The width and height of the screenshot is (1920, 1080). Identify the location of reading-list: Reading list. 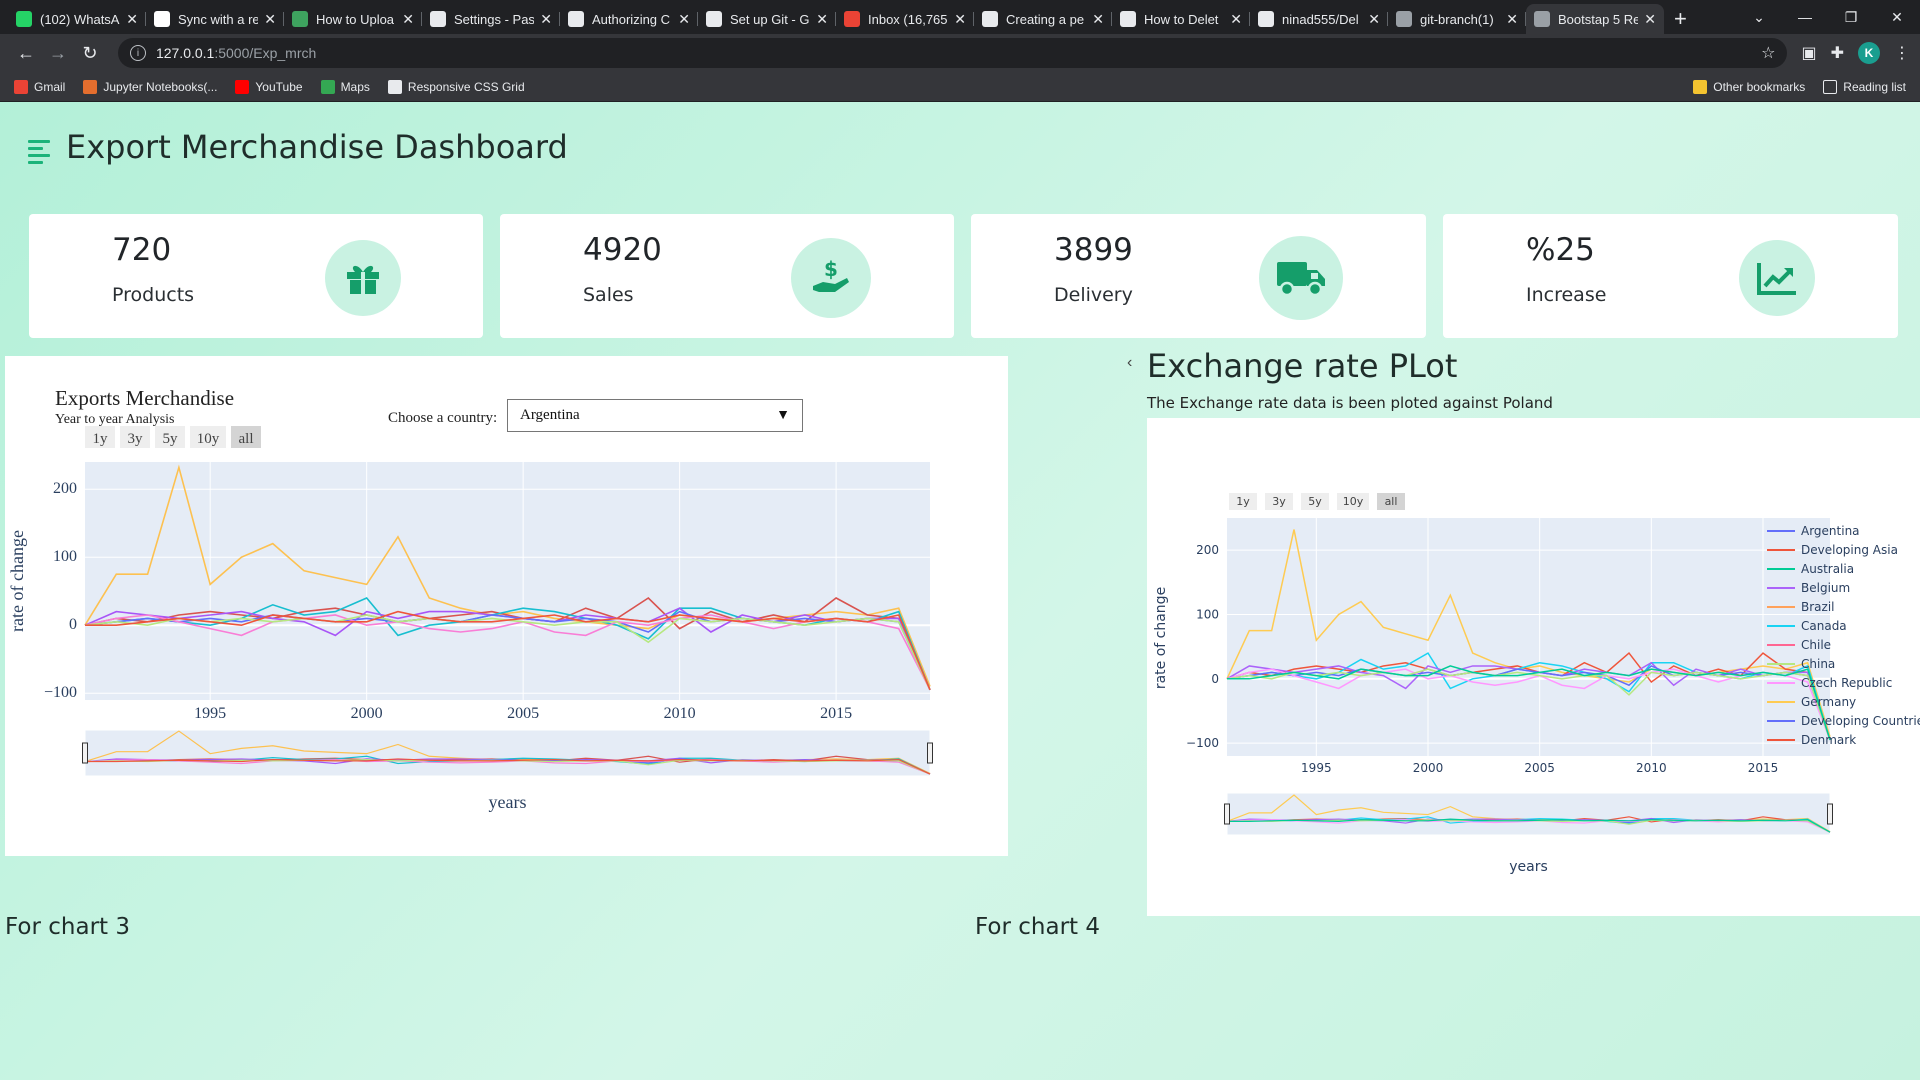
(1864, 86).